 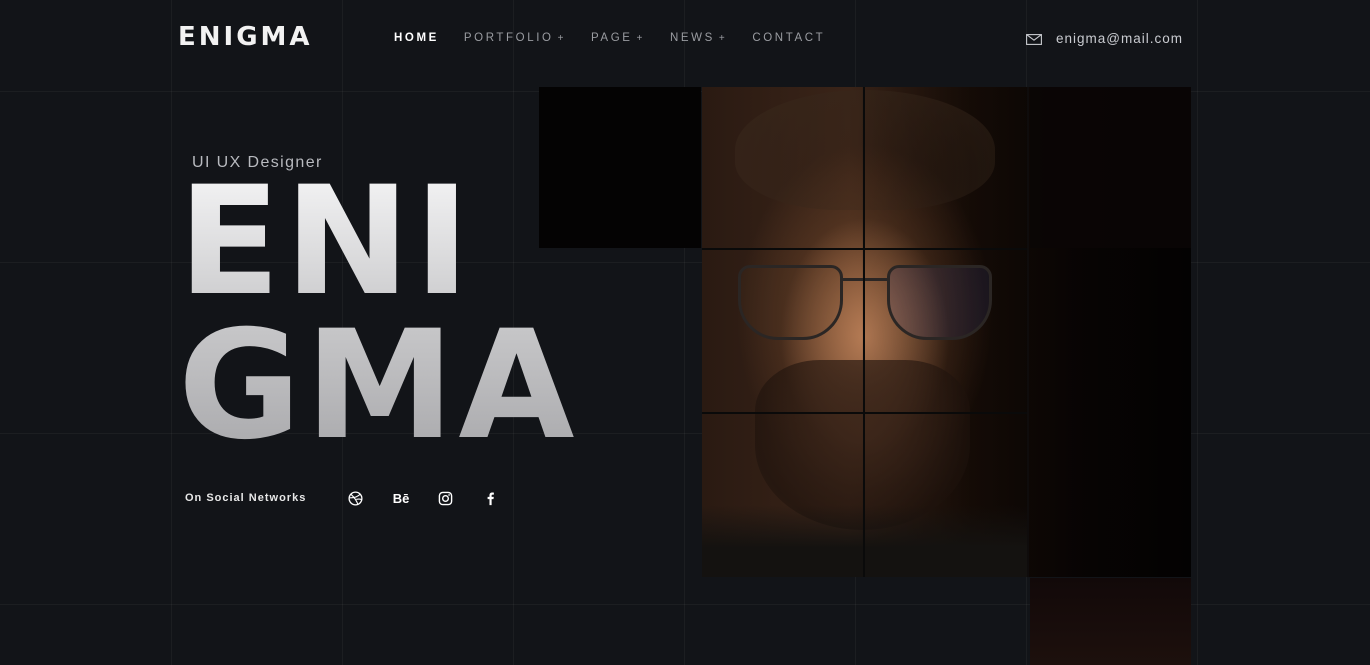 What do you see at coordinates (1034, 39) in the screenshot?
I see `envelope-icon` at bounding box center [1034, 39].